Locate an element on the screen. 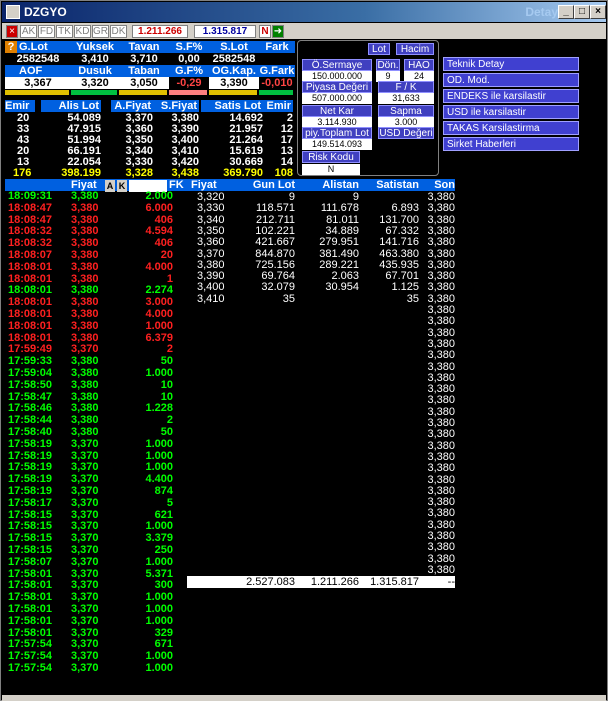 This screenshot has height=701, width=608. depth-total-cell: 3,438 is located at coordinates (185, 173).